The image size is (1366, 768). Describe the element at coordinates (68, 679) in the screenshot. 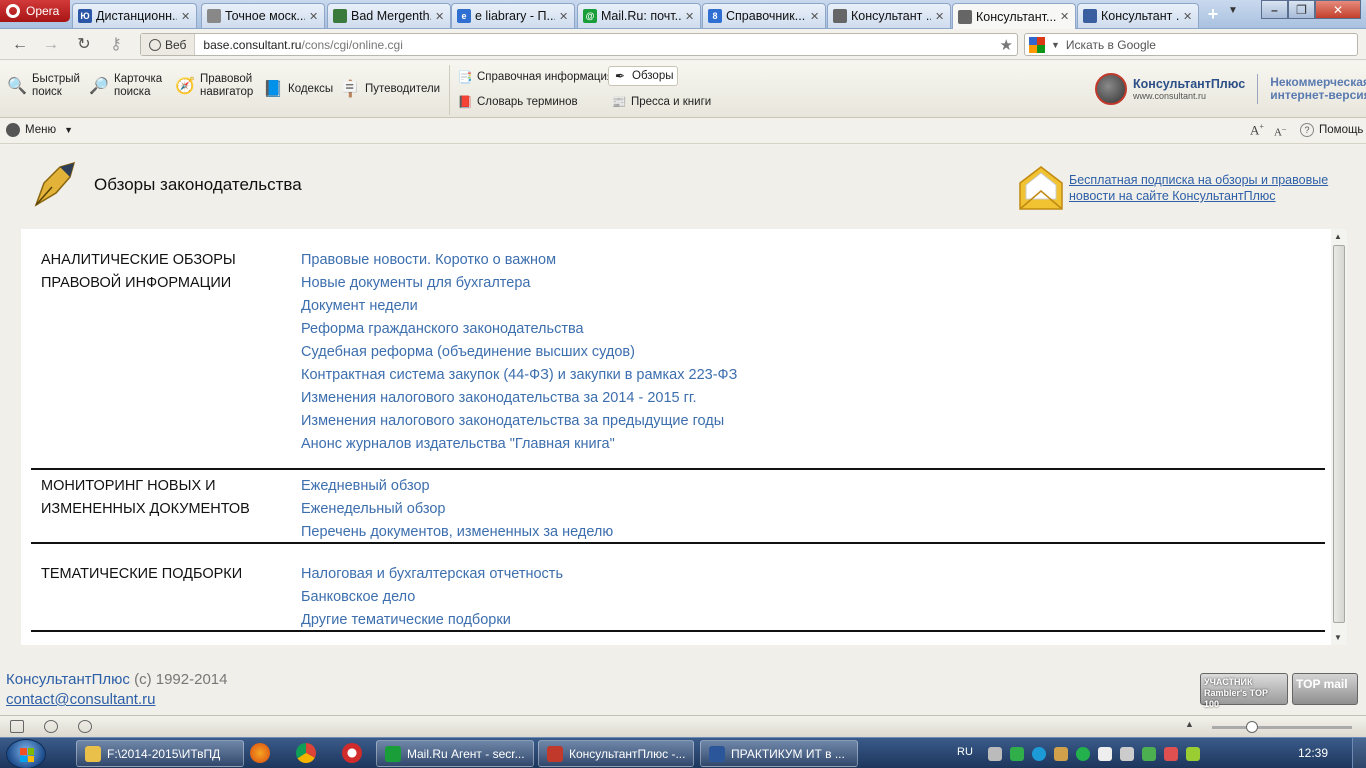

I see `copyright-brand: КонсультантПлюс` at that location.